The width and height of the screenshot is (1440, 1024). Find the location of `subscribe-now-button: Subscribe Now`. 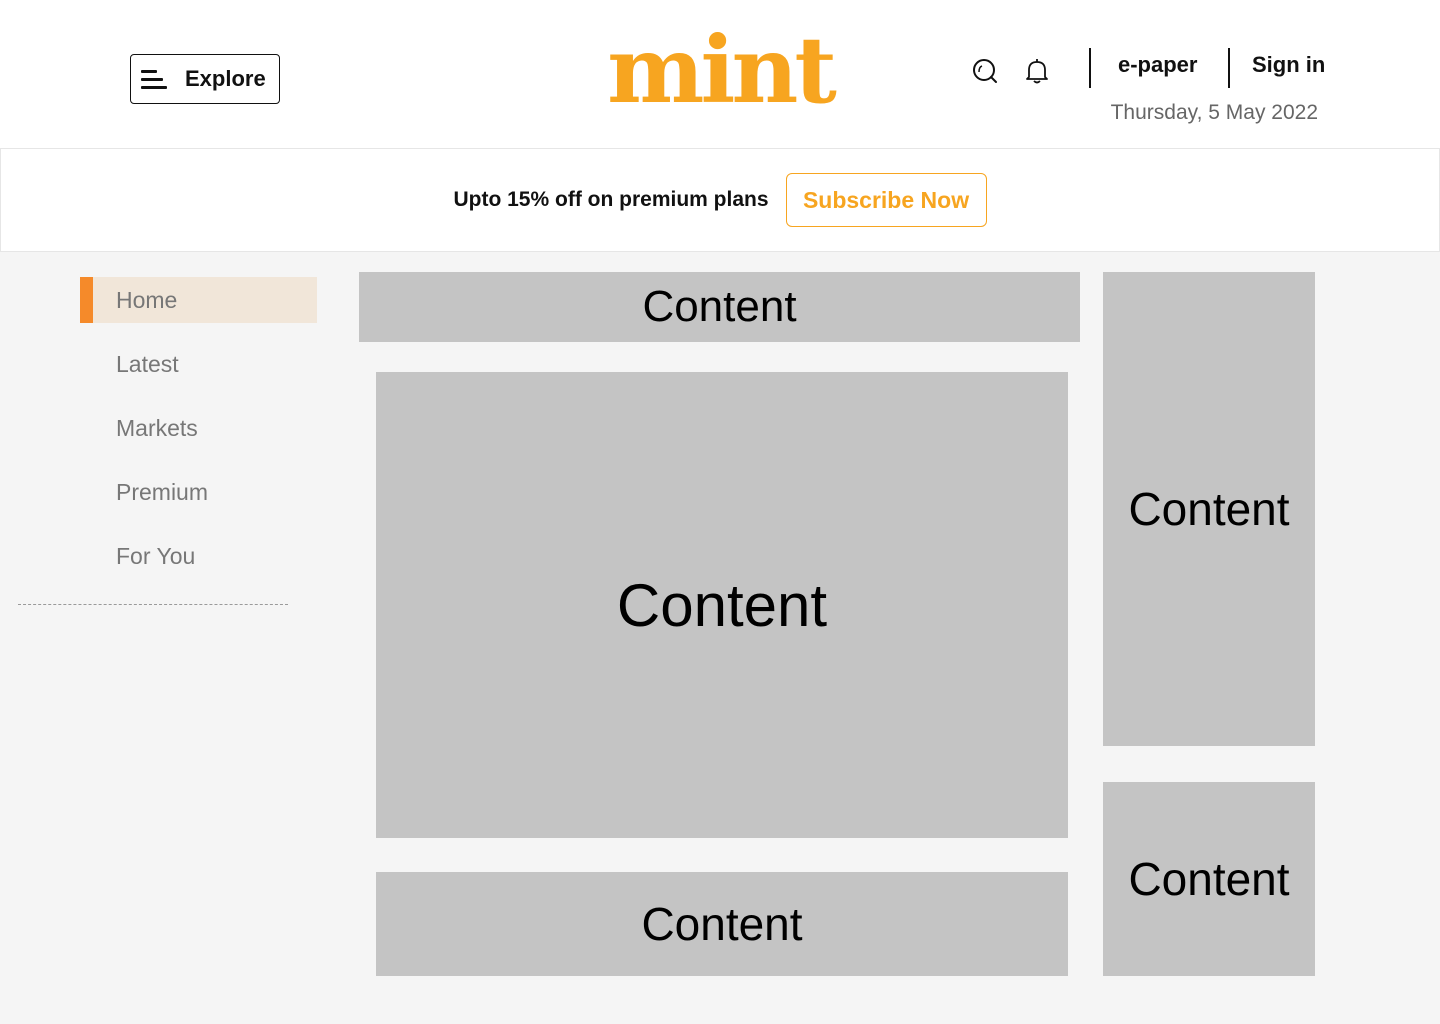

subscribe-now-button: Subscribe Now is located at coordinates (886, 200).